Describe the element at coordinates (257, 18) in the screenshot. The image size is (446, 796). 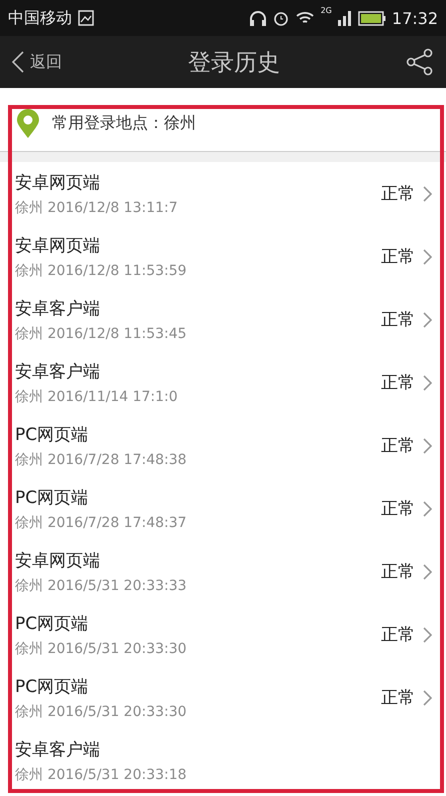
I see `headphones-icon` at that location.